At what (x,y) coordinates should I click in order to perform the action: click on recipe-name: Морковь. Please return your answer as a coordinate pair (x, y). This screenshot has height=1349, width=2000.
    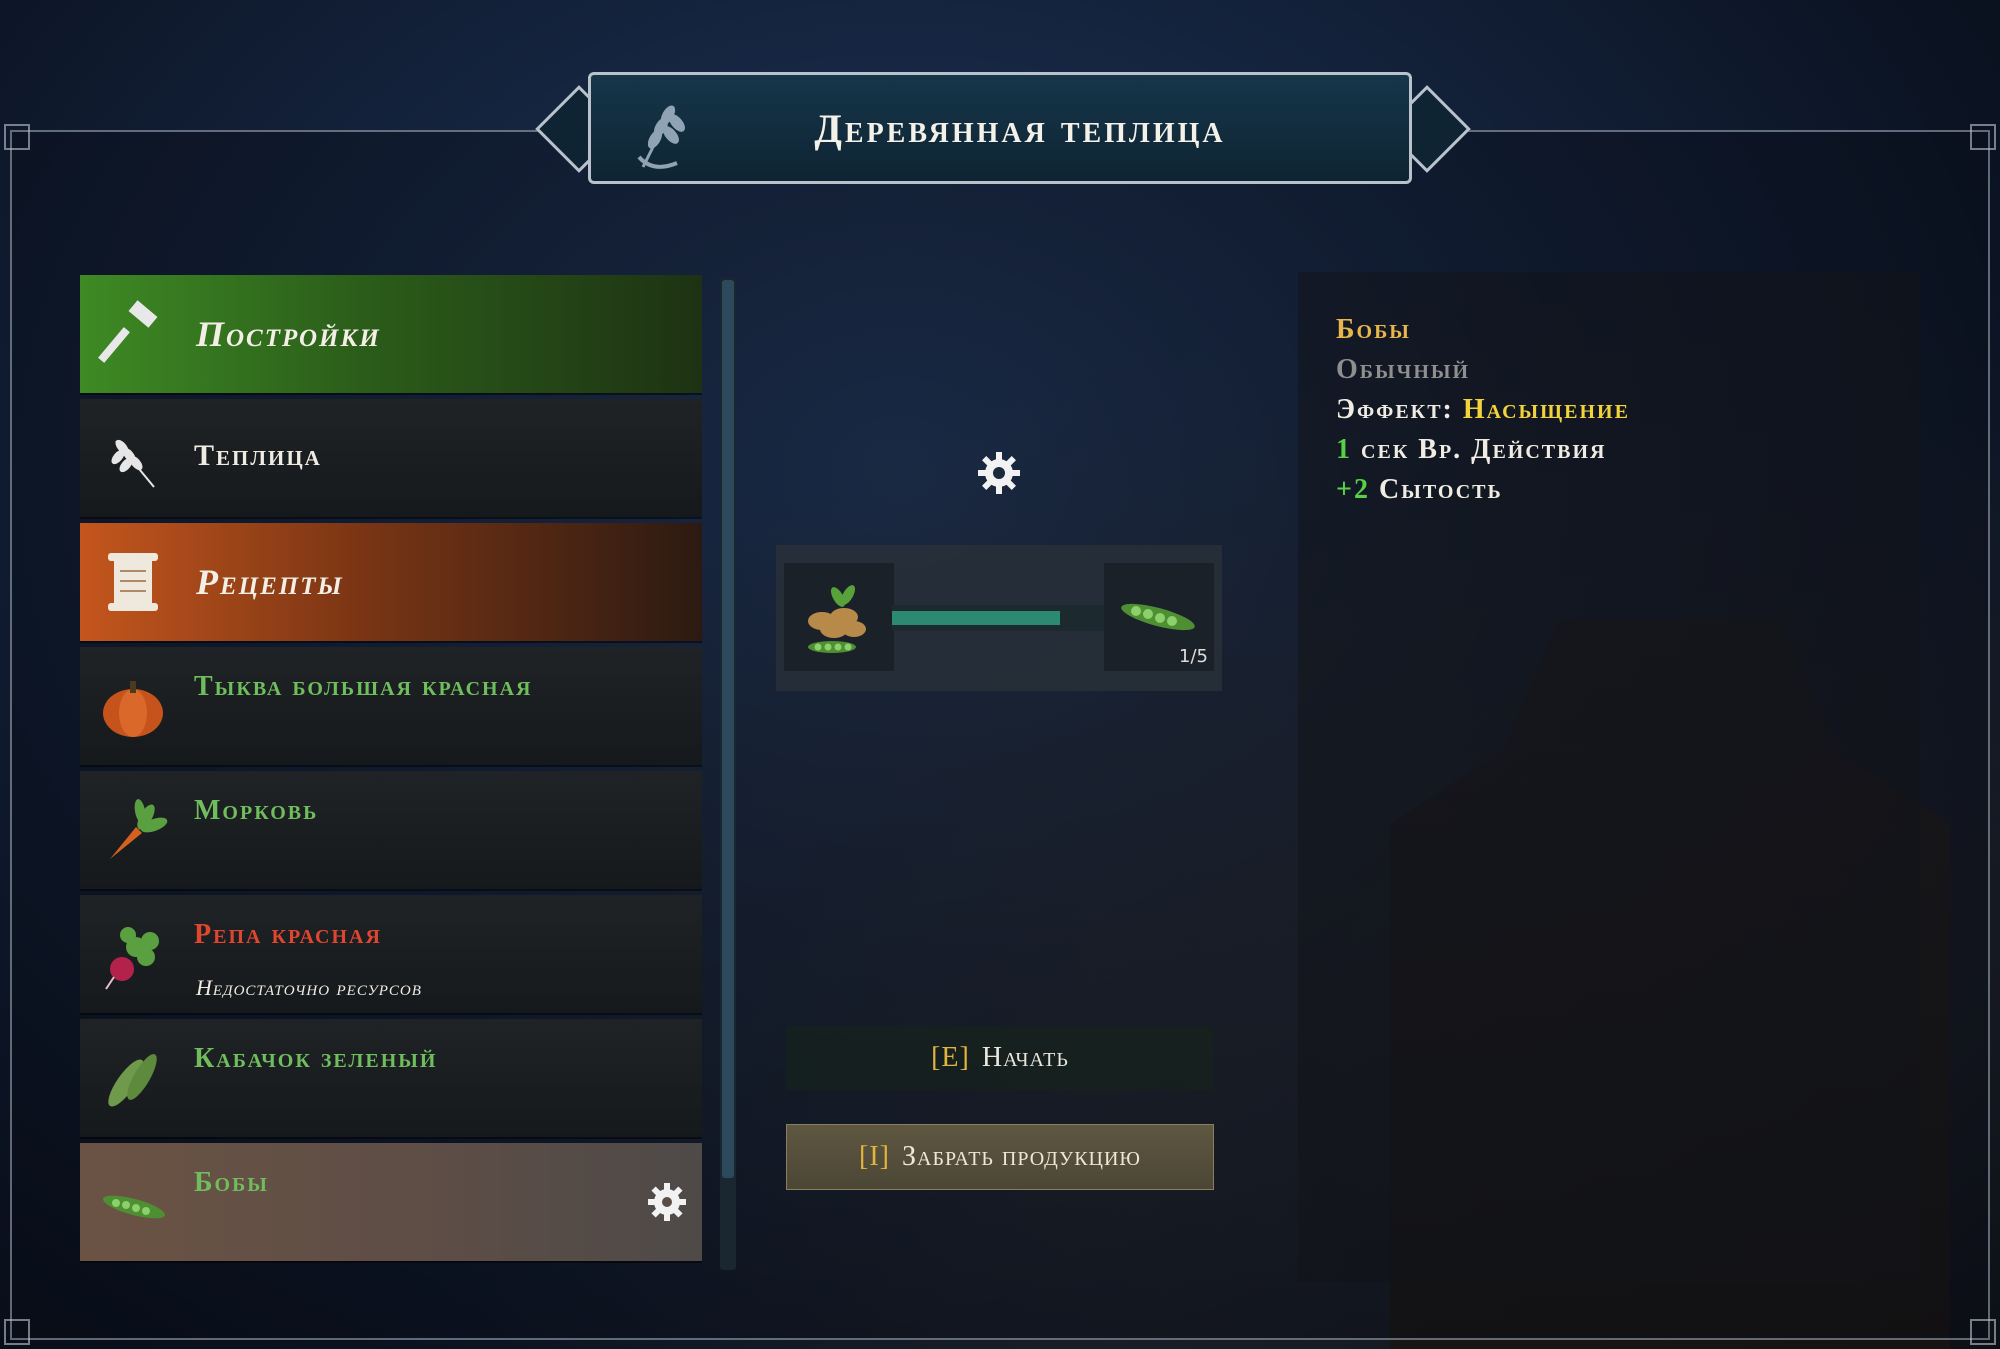
    Looking at the image, I should click on (256, 810).